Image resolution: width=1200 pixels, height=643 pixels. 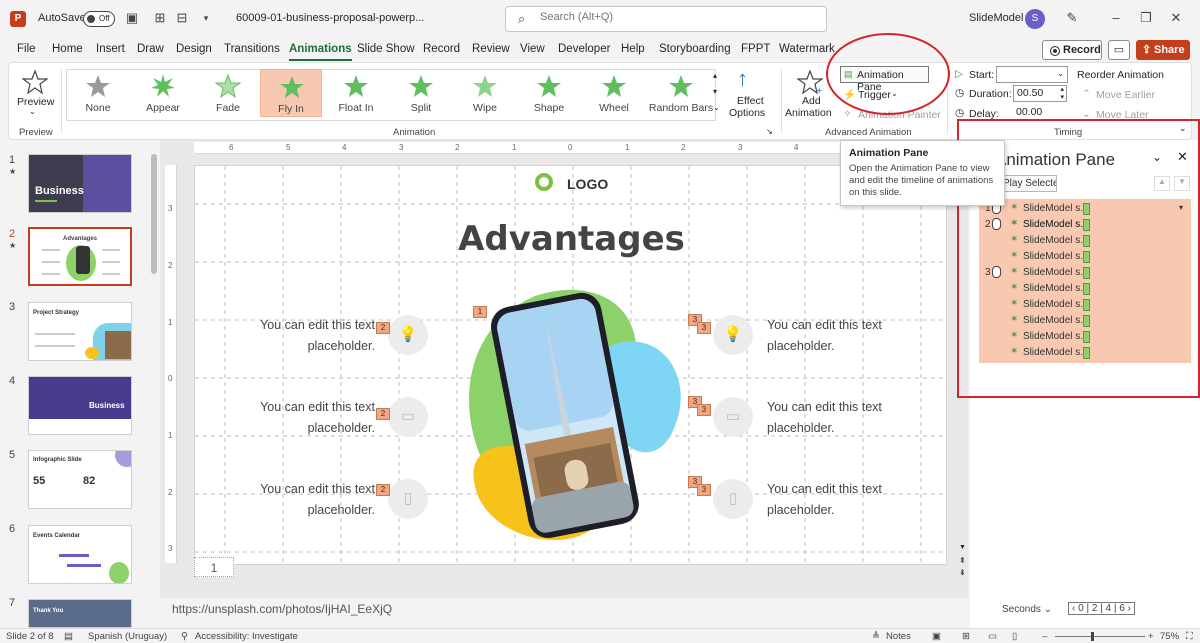 What do you see at coordinates (808, 113) in the screenshot?
I see `add-animation-button-line2: Animation` at bounding box center [808, 113].